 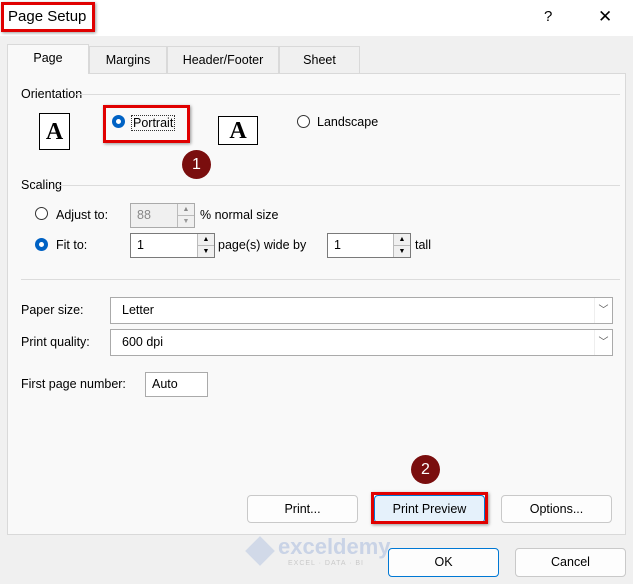 What do you see at coordinates (548, 16) in the screenshot?
I see `help-button: ?` at bounding box center [548, 16].